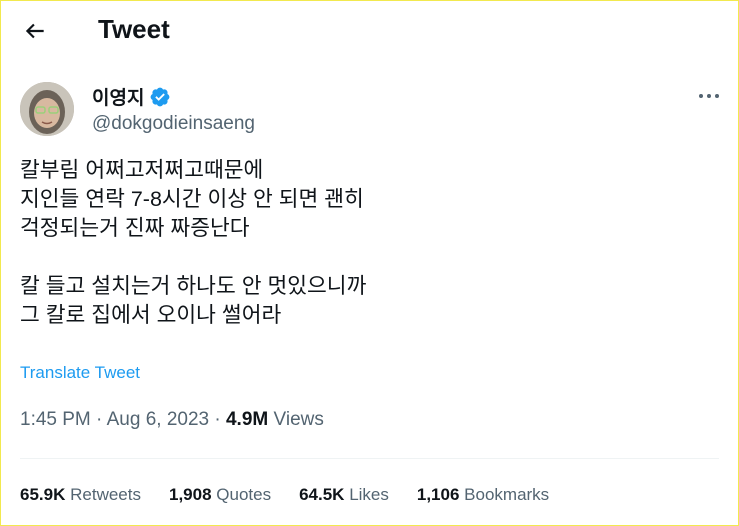 The image size is (739, 526). Describe the element at coordinates (105, 494) in the screenshot. I see `stat-label: Retweets` at that location.